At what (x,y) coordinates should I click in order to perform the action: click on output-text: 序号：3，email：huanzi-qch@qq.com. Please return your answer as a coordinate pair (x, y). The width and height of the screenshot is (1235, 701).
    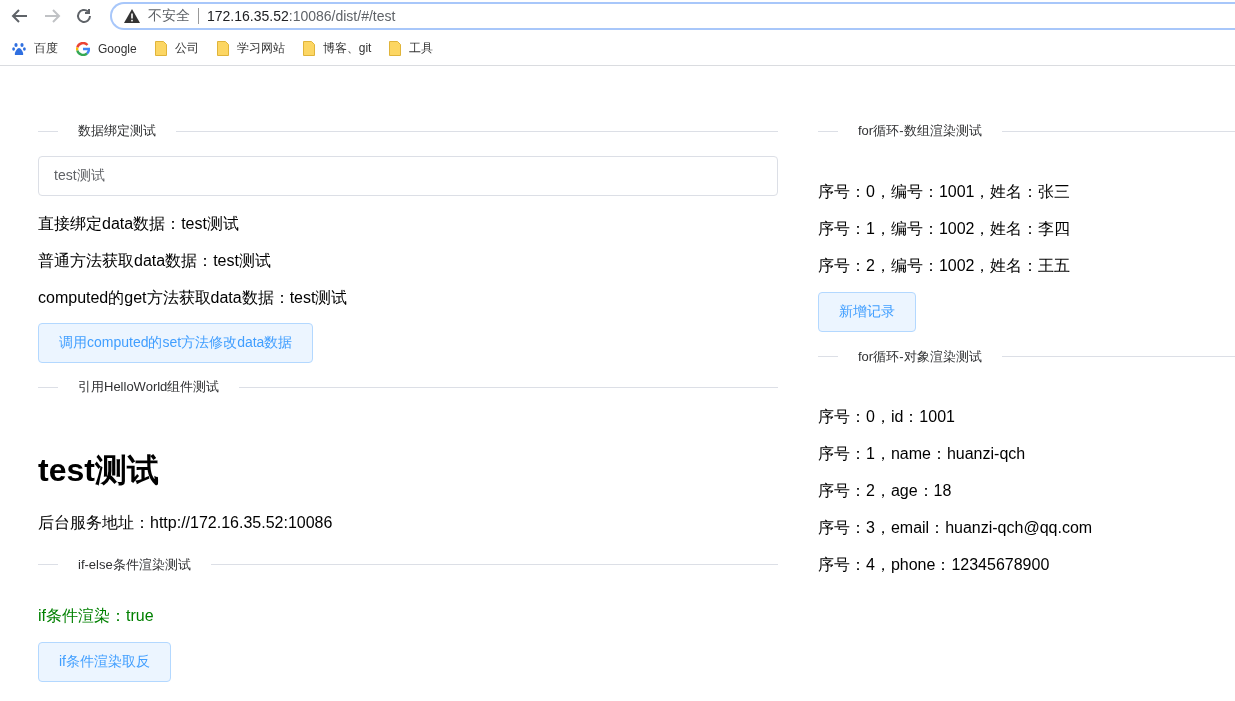
    Looking at the image, I should click on (956, 527).